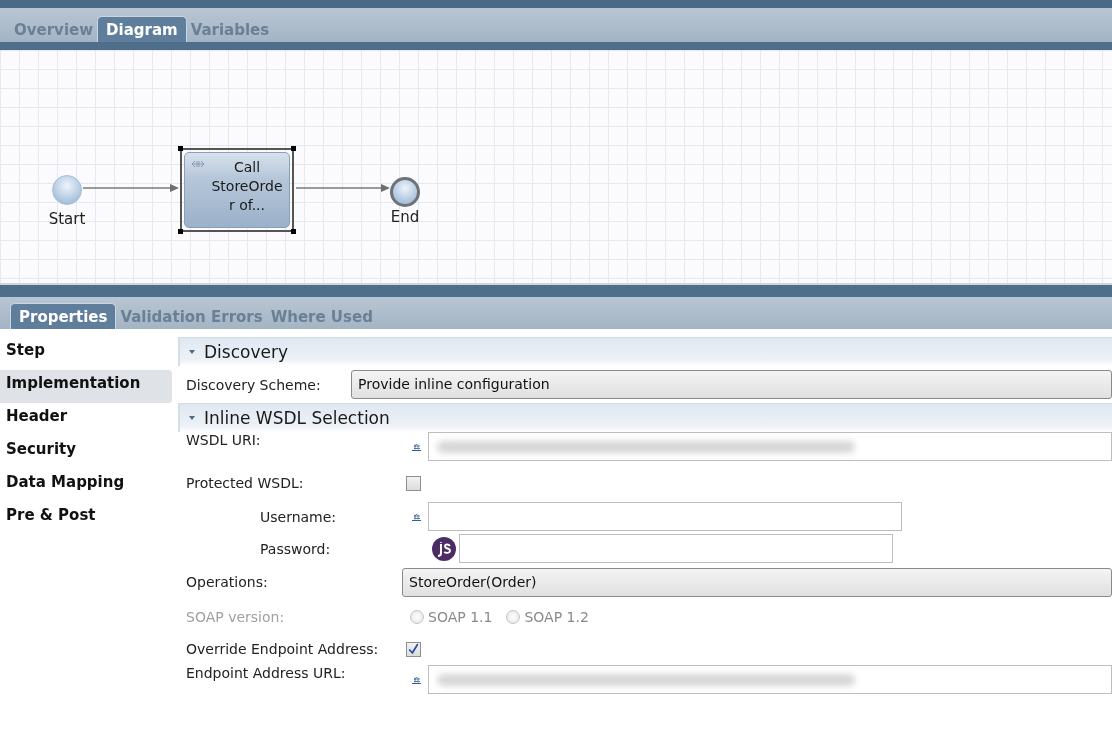 The image size is (1112, 736). What do you see at coordinates (245, 483) in the screenshot?
I see `field-label: Protected WSDL:` at bounding box center [245, 483].